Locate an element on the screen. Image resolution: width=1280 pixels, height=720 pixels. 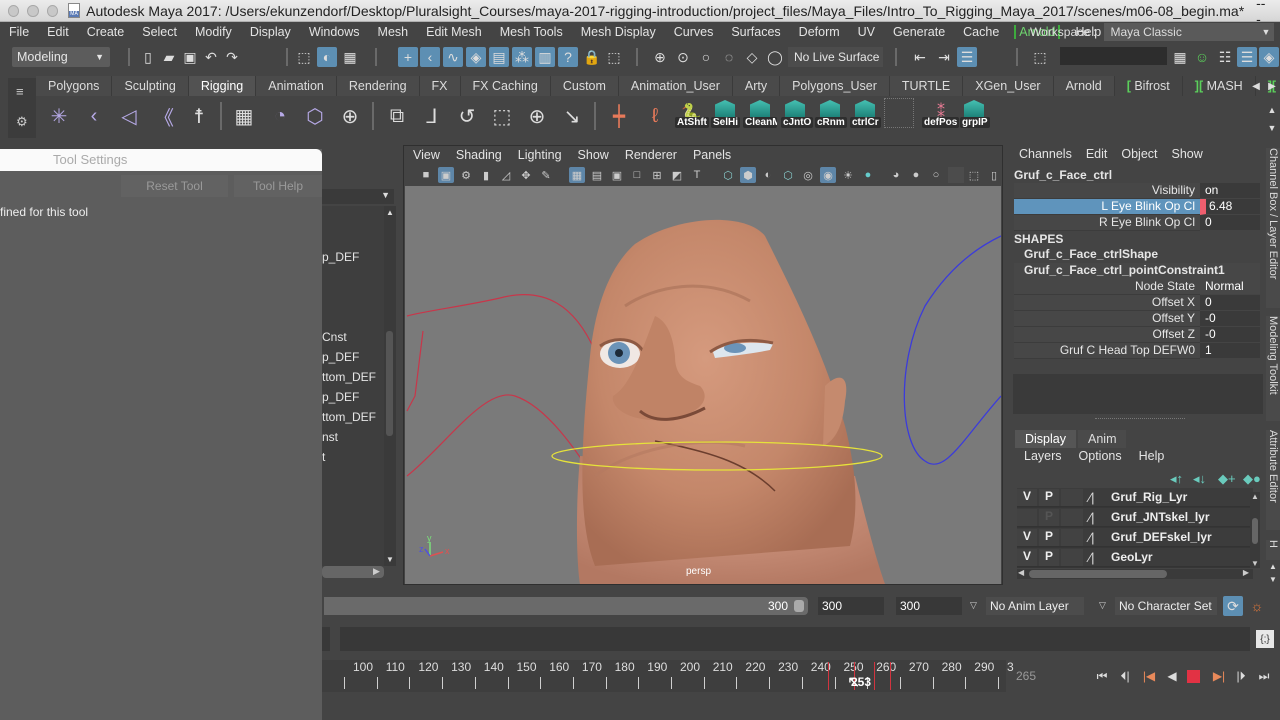
layer-tab-anim: Anim is located at coordinates (1102, 439).